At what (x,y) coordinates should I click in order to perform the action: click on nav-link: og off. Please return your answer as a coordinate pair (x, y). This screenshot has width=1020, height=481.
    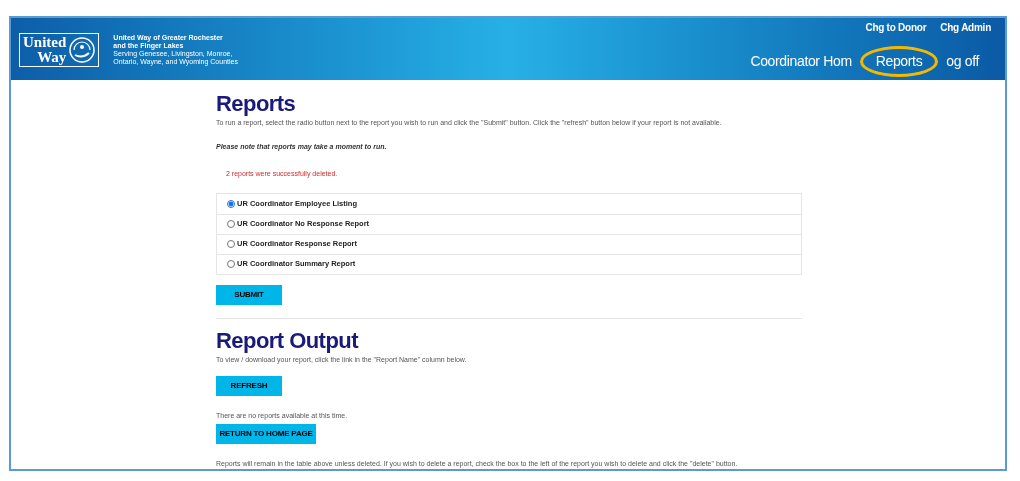
    Looking at the image, I should click on (962, 61).